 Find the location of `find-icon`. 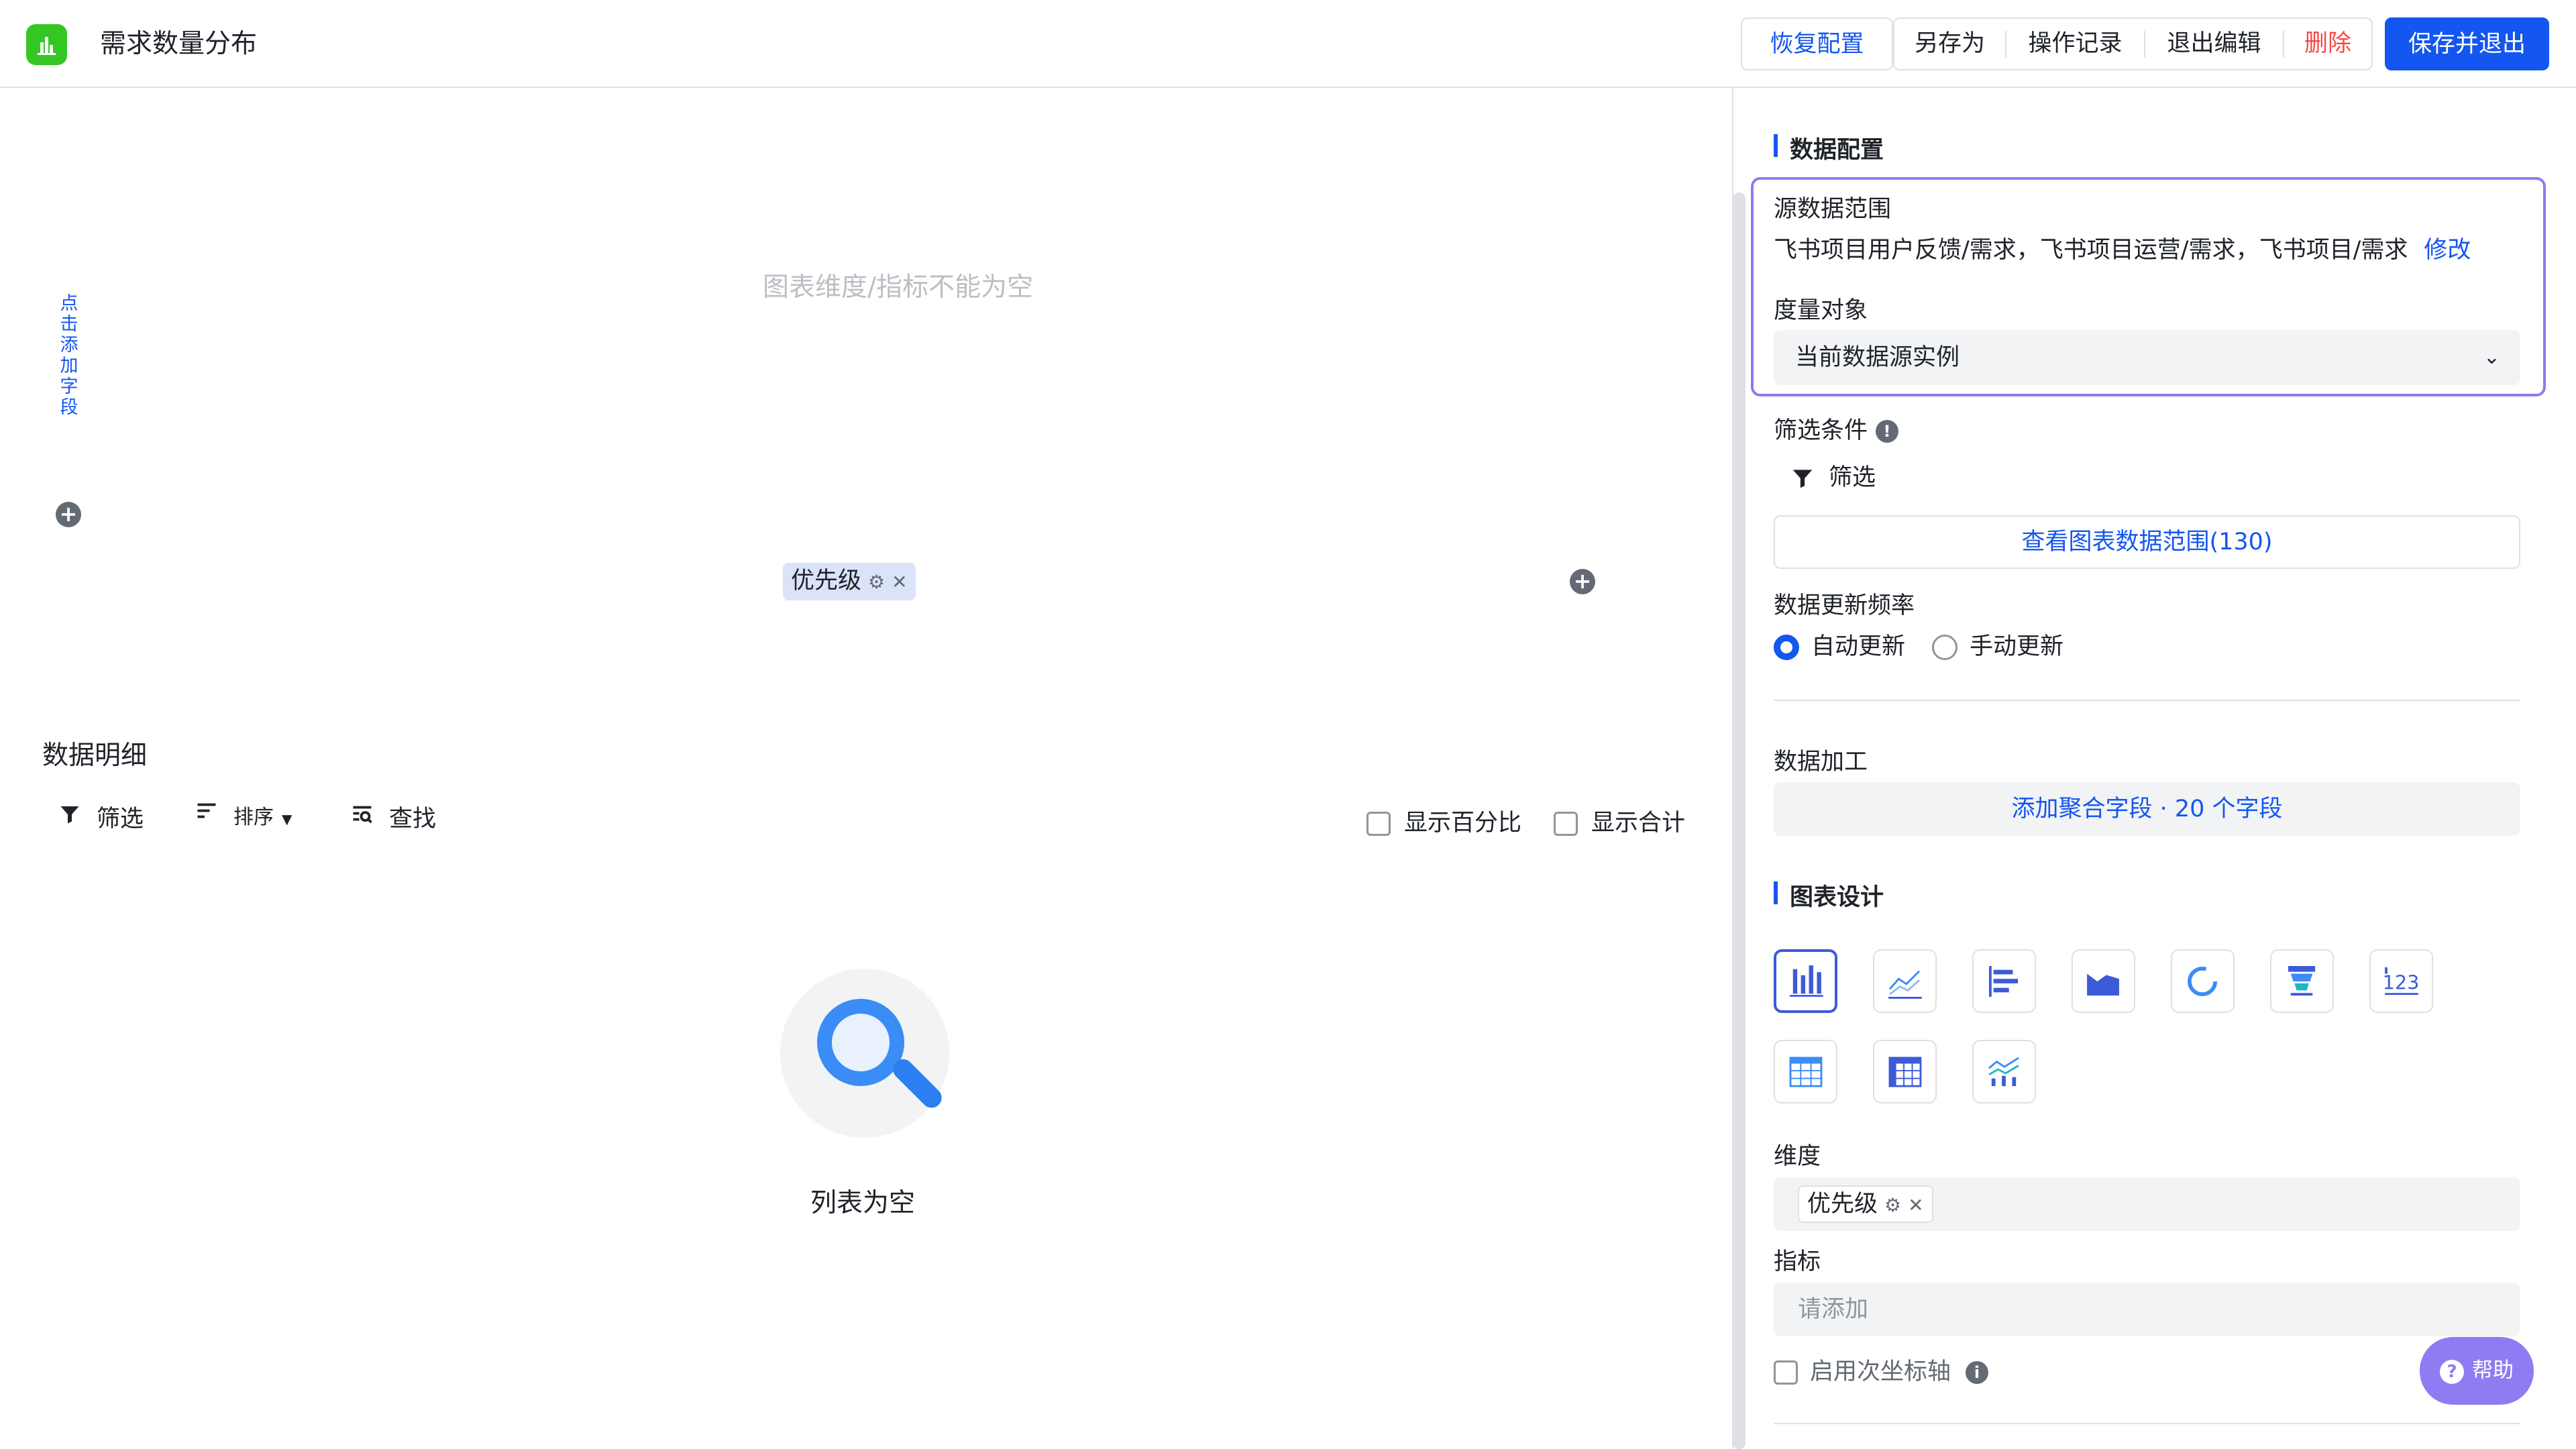

find-icon is located at coordinates (362, 815).